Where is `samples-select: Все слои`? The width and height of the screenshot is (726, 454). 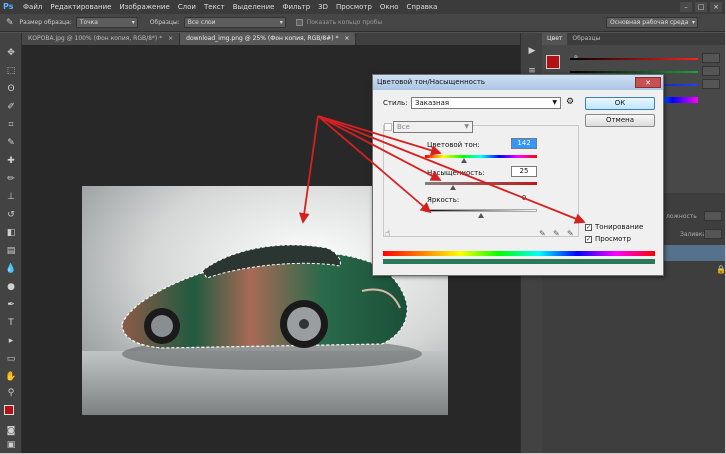 samples-select: Все слои is located at coordinates (234, 22).